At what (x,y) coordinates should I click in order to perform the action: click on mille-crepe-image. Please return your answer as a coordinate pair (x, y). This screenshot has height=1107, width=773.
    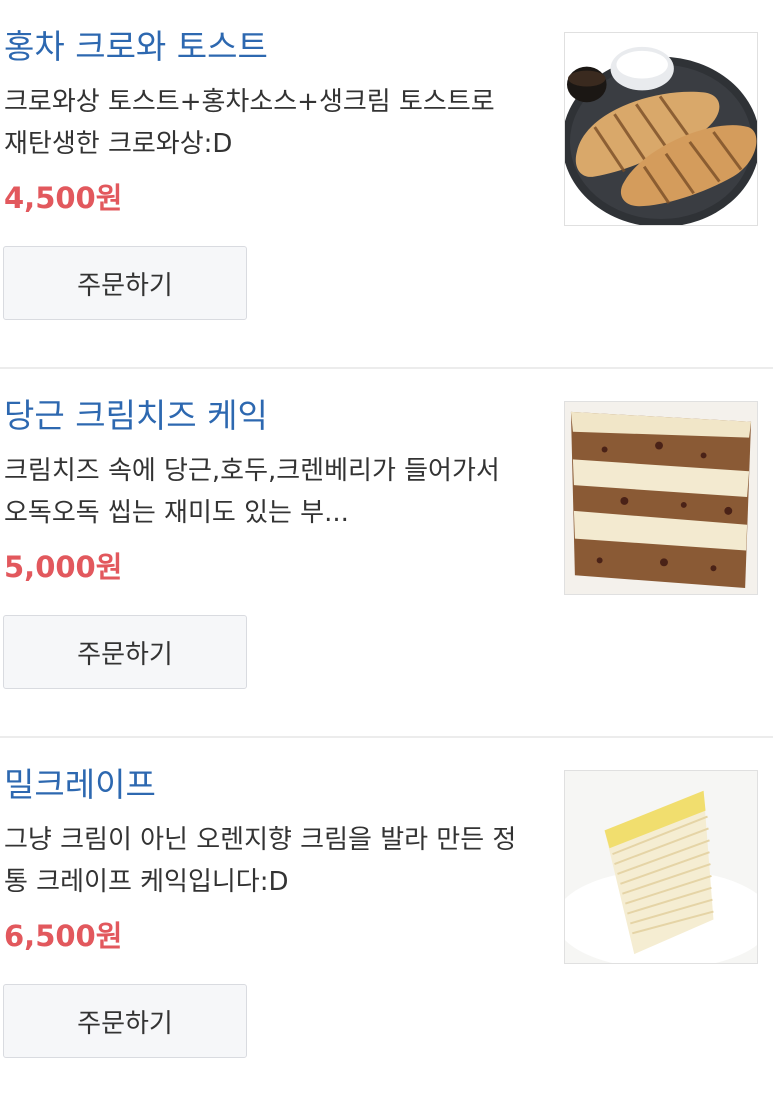
    Looking at the image, I should click on (661, 867).